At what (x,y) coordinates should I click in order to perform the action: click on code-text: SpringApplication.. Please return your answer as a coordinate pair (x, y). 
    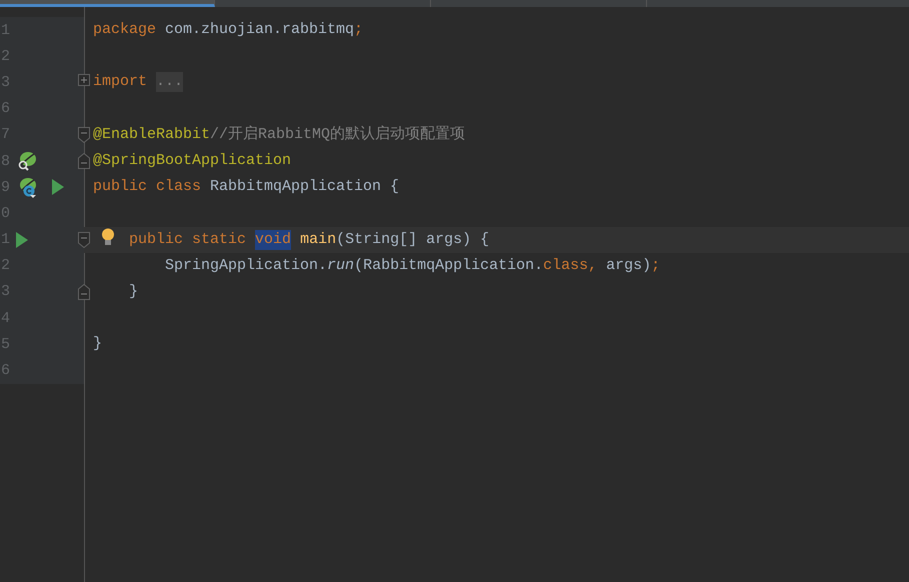
    Looking at the image, I should click on (246, 266).